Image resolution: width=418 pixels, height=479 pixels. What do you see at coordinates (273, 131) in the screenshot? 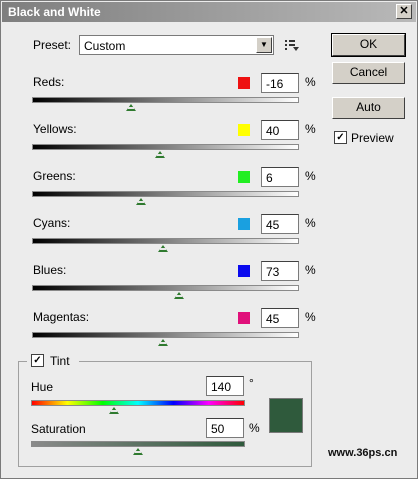
I see `yellows-value: 40` at bounding box center [273, 131].